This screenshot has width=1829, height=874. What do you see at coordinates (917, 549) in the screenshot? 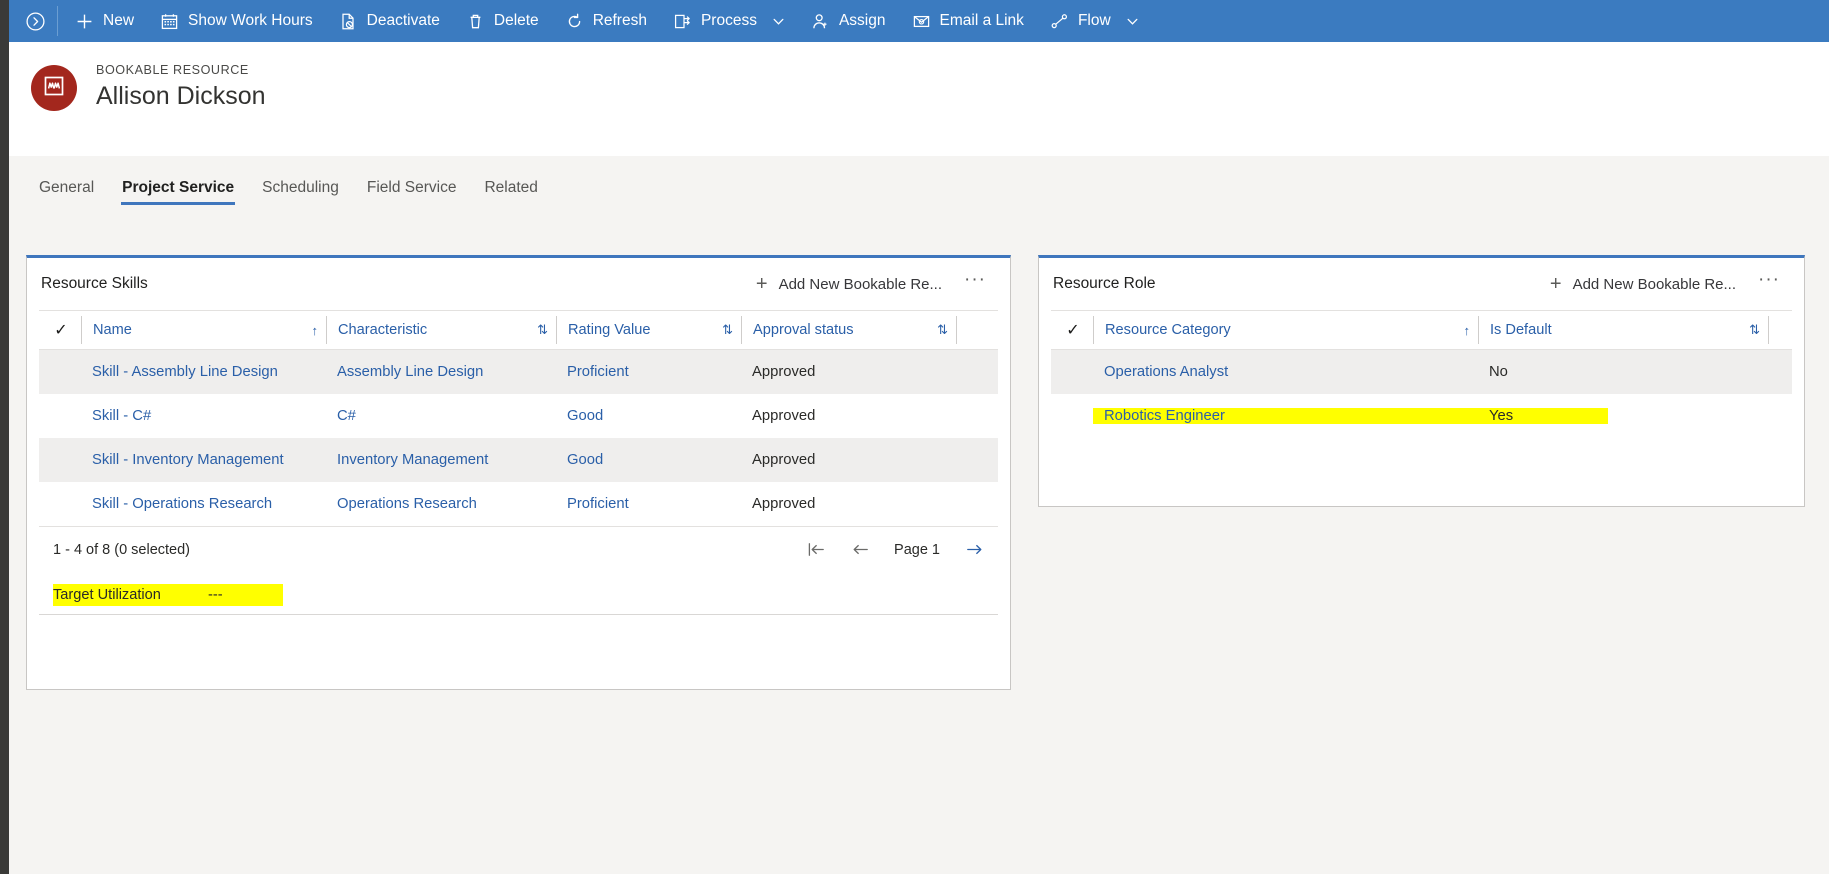
I see `page-number-label: Page 1` at bounding box center [917, 549].